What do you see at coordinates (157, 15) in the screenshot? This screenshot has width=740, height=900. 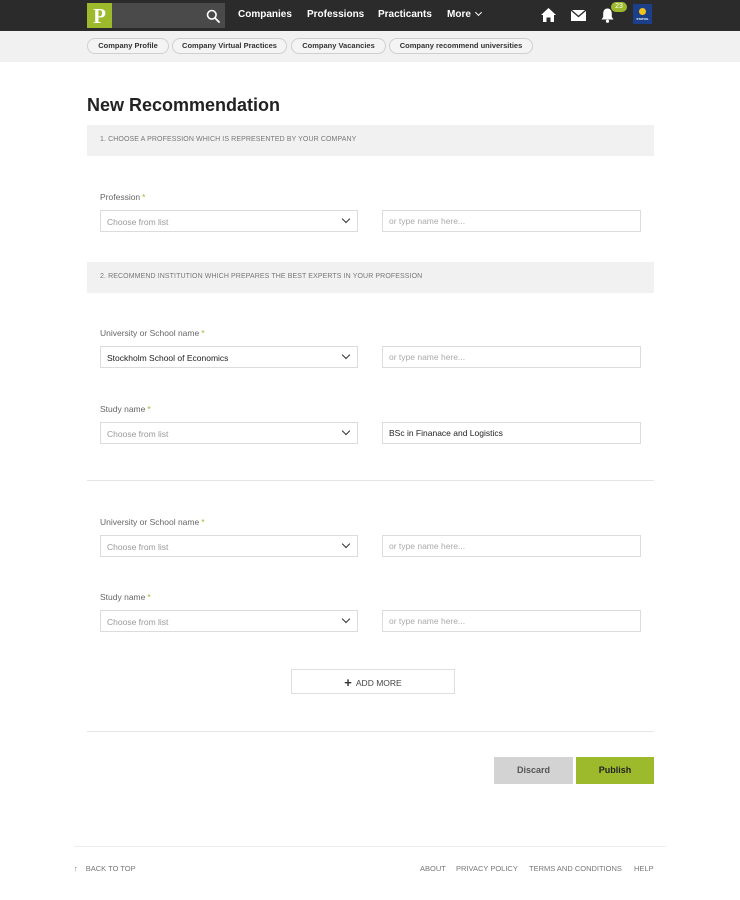 I see `search-input` at bounding box center [157, 15].